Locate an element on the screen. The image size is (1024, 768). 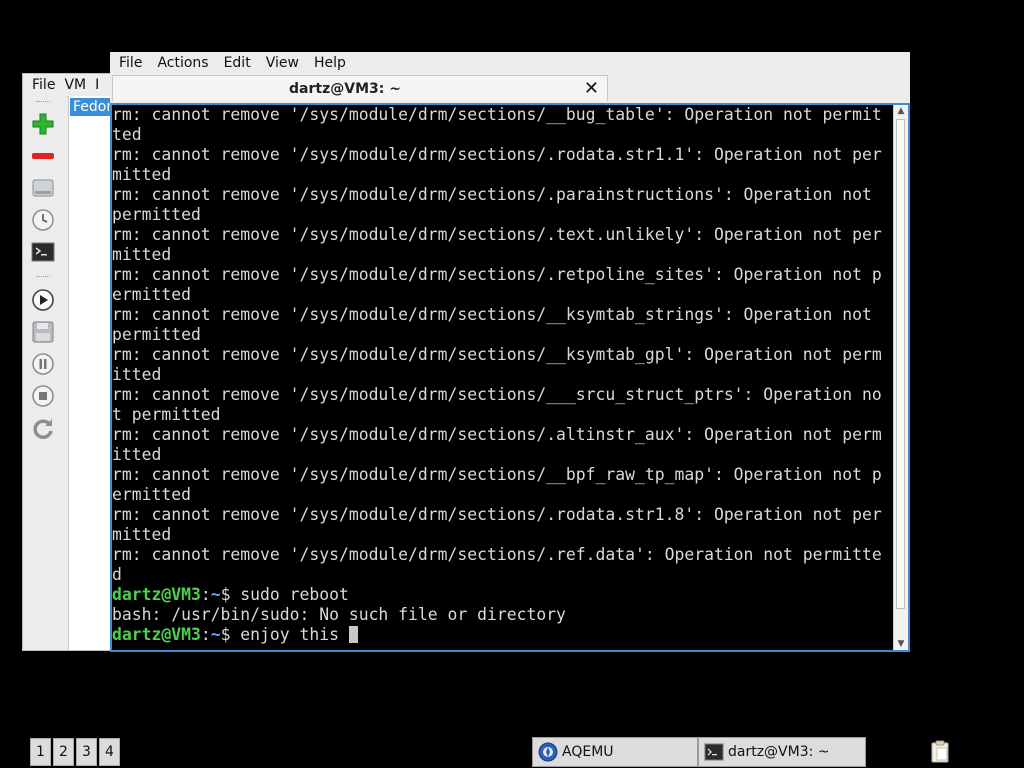
terminal-tabbar: dartz@VM3: ~ ✕ is located at coordinates (510, 89).